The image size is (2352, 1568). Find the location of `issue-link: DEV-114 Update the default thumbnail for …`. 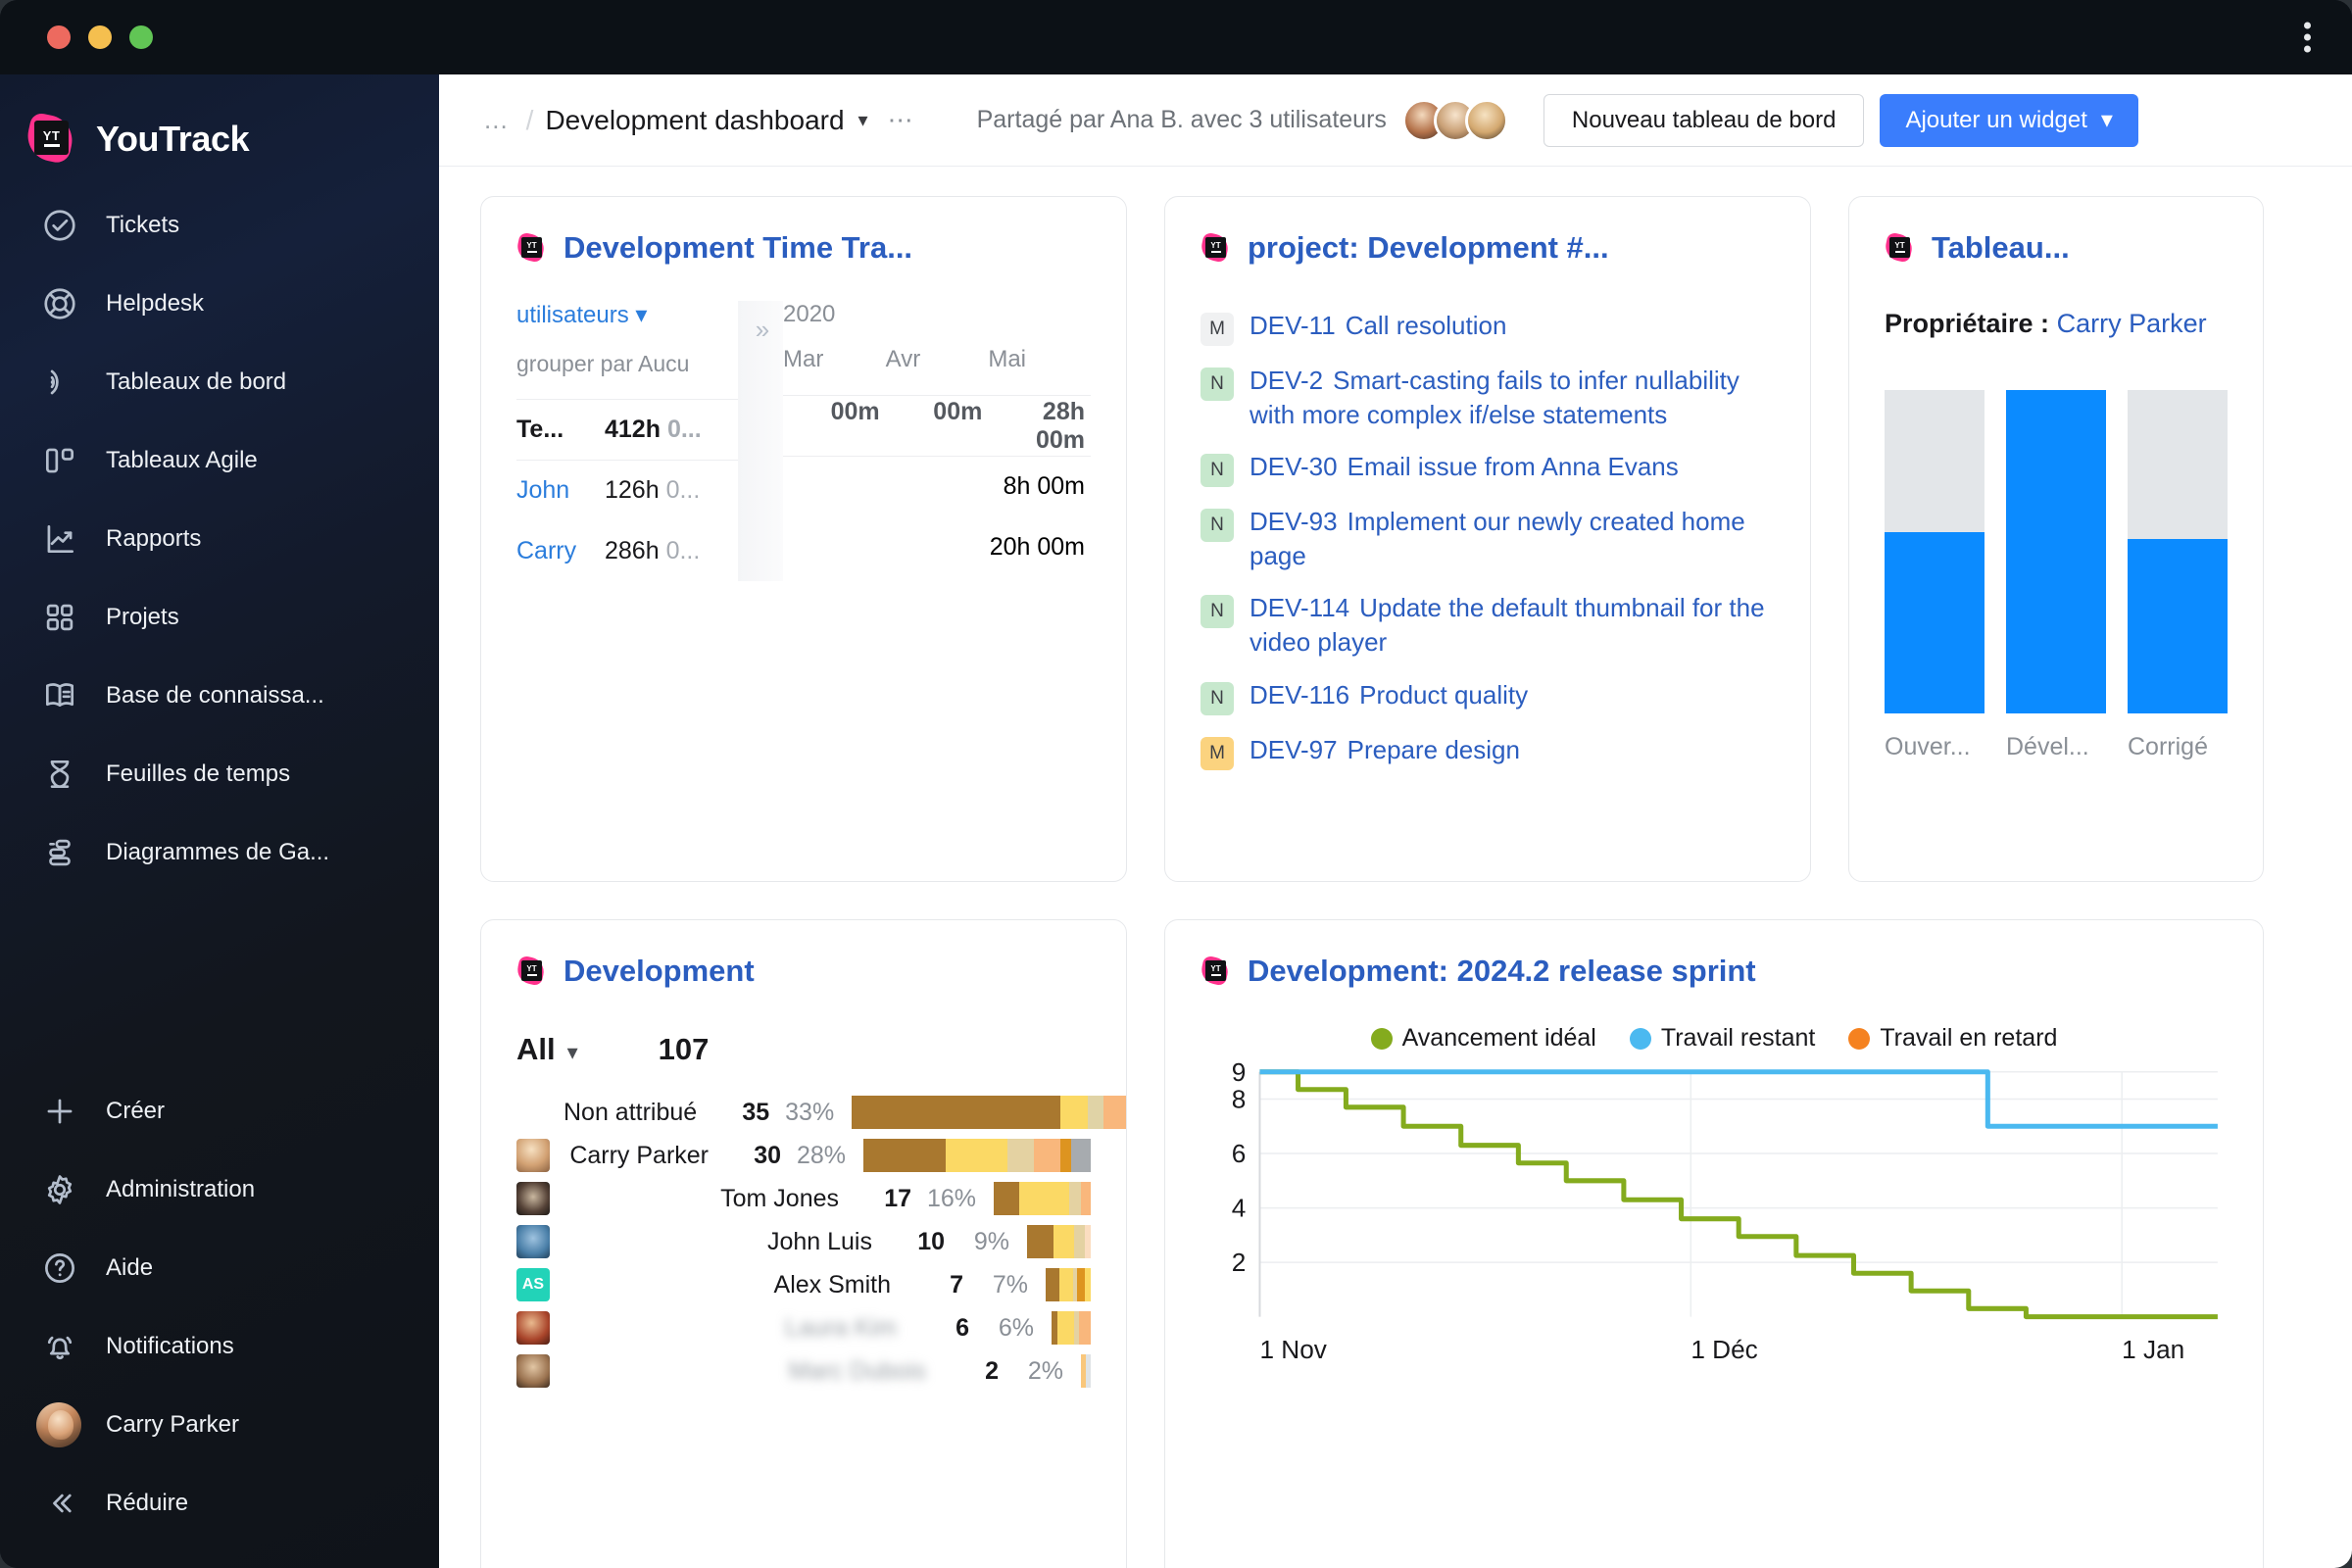

issue-link: DEV-114 Update the default thumbnail for … is located at coordinates (1512, 625).